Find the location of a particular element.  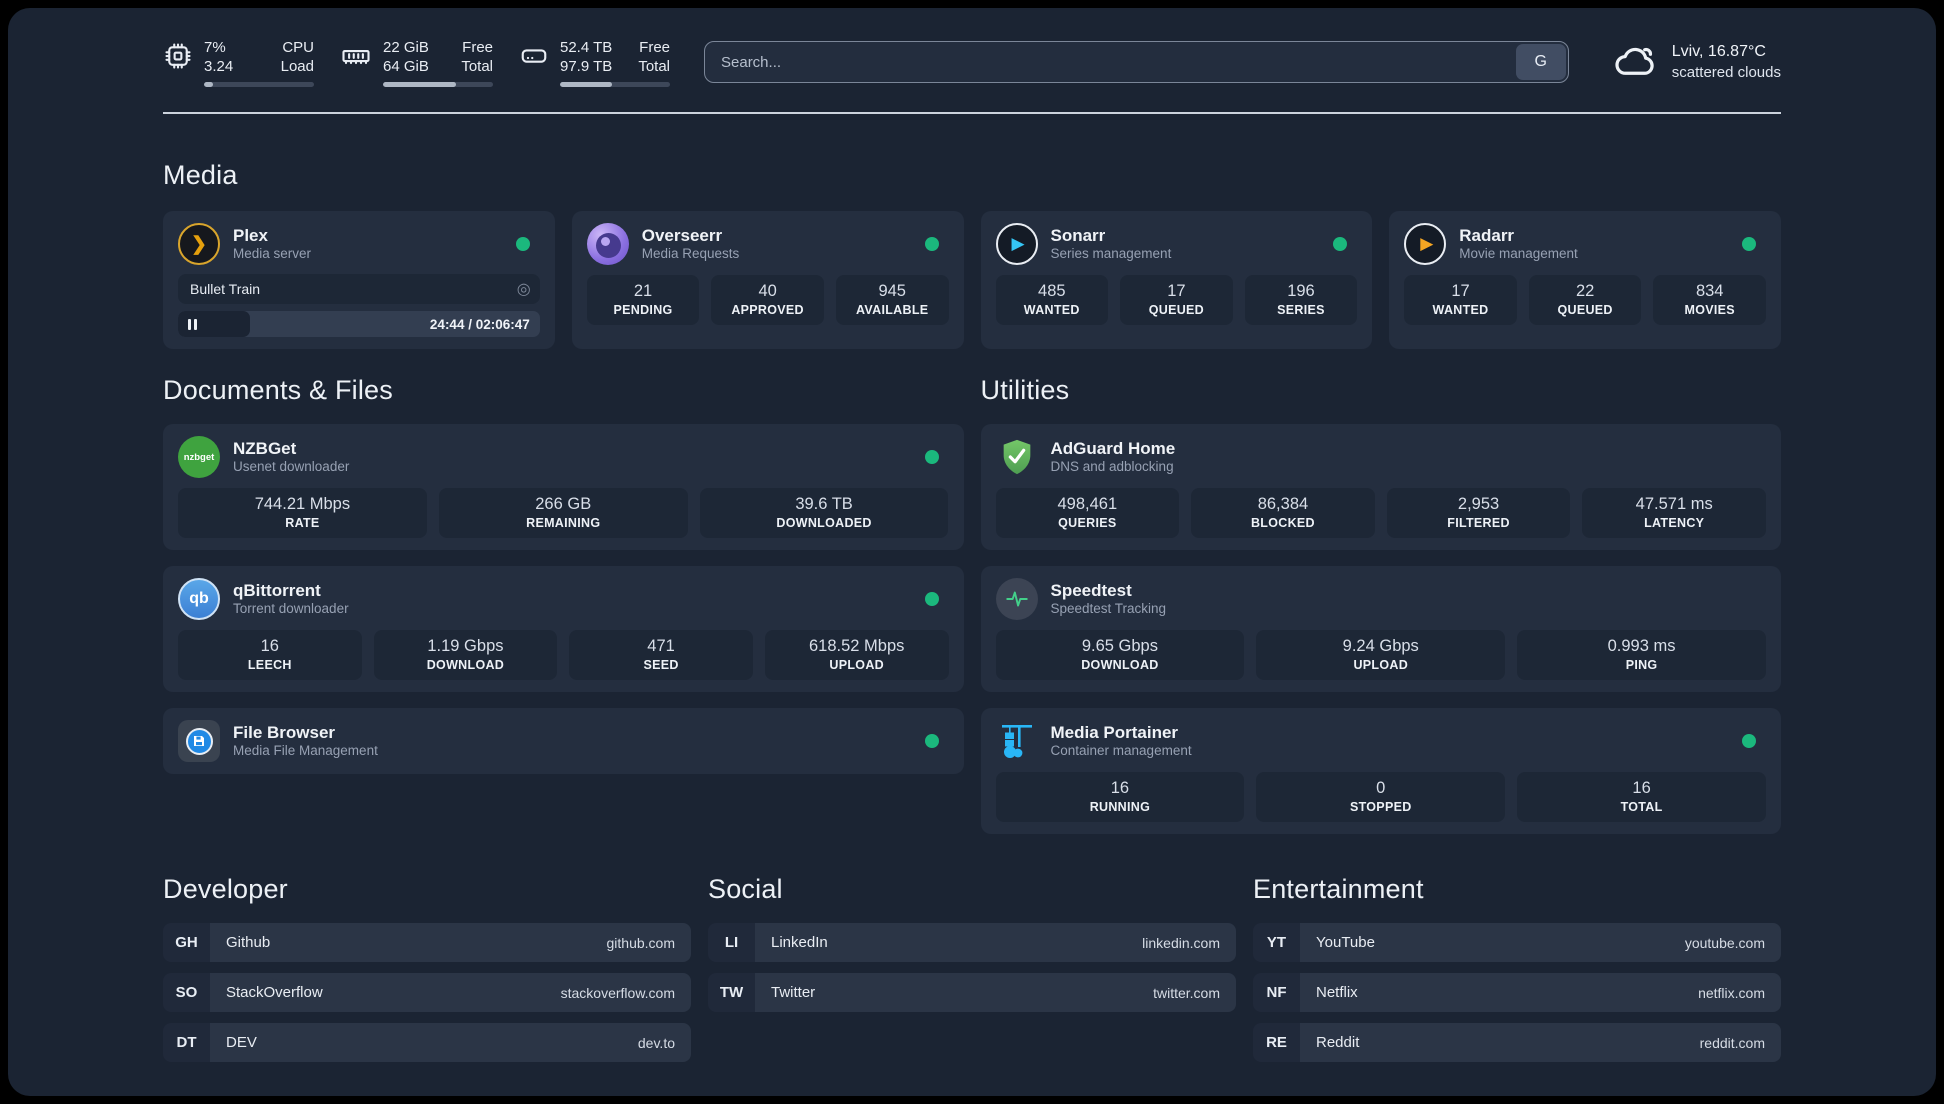

stat-upload: 9.24 Gbps UPLOAD is located at coordinates (1381, 655).